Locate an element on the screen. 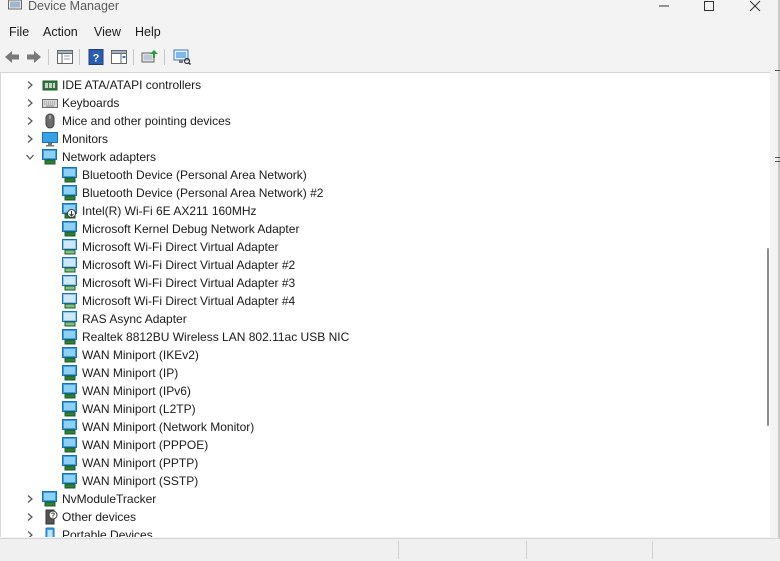  tree-node-label: NvModuleTracker is located at coordinates (109, 499).